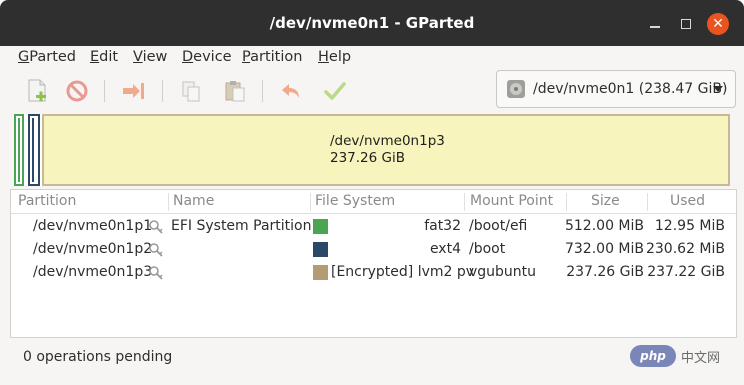  I want to click on paste-icon, so click(235, 91).